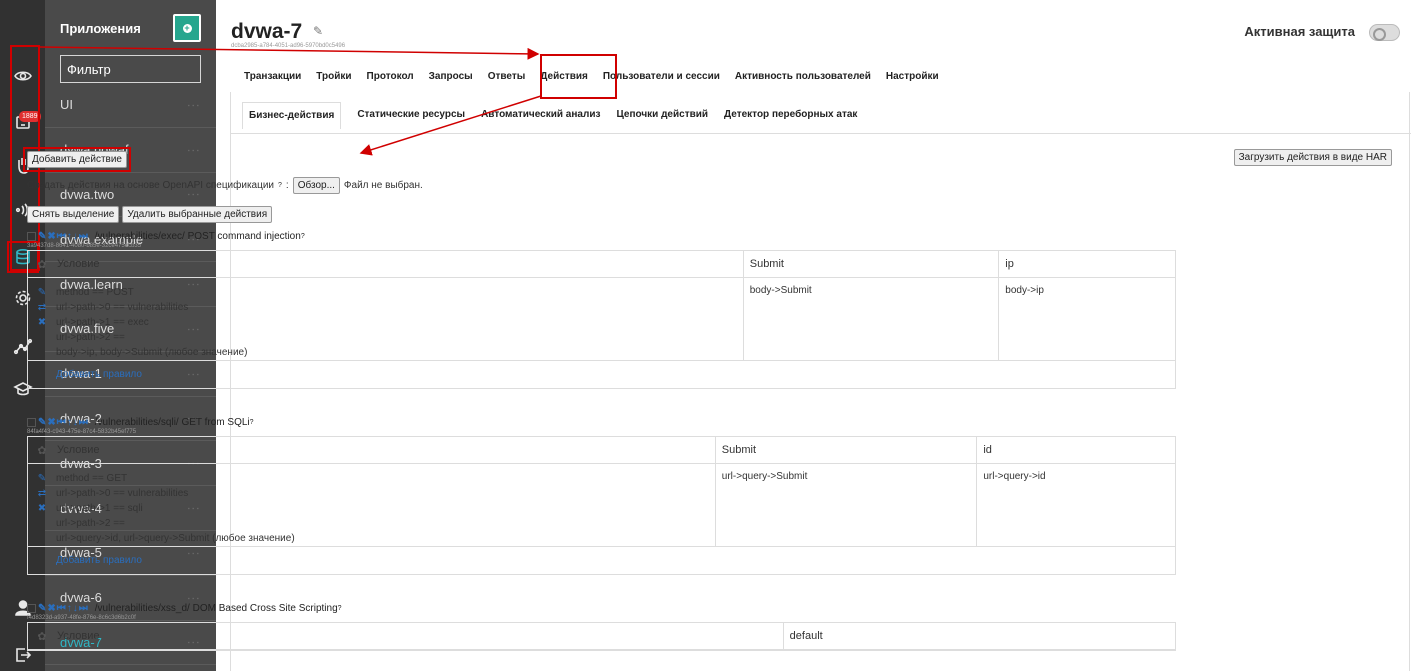 This screenshot has height=671, width=1420. I want to click on rule-actions: ✎ ⇄ ✖, so click(42, 505).